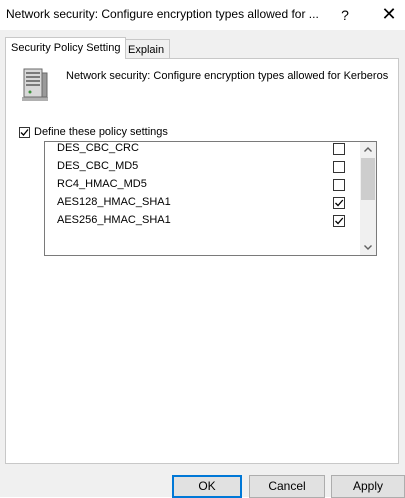 The width and height of the screenshot is (405, 498). What do you see at coordinates (98, 166) in the screenshot?
I see `list-item-label: DES_CBC_MD5` at bounding box center [98, 166].